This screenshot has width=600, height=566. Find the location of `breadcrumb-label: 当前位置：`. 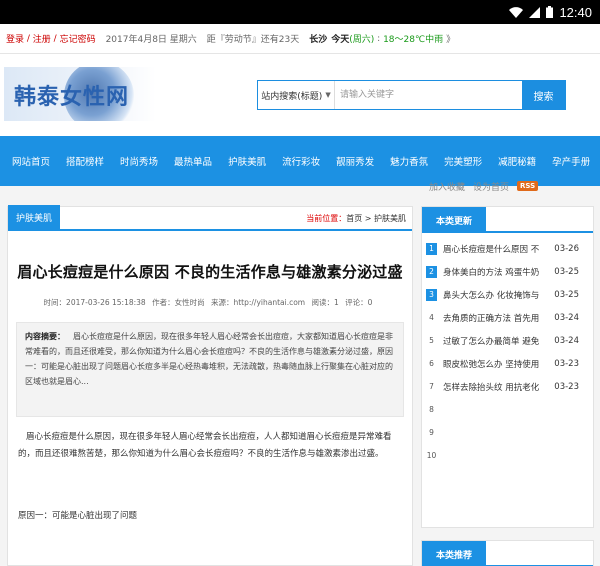

breadcrumb-label: 当前位置： is located at coordinates (326, 218).